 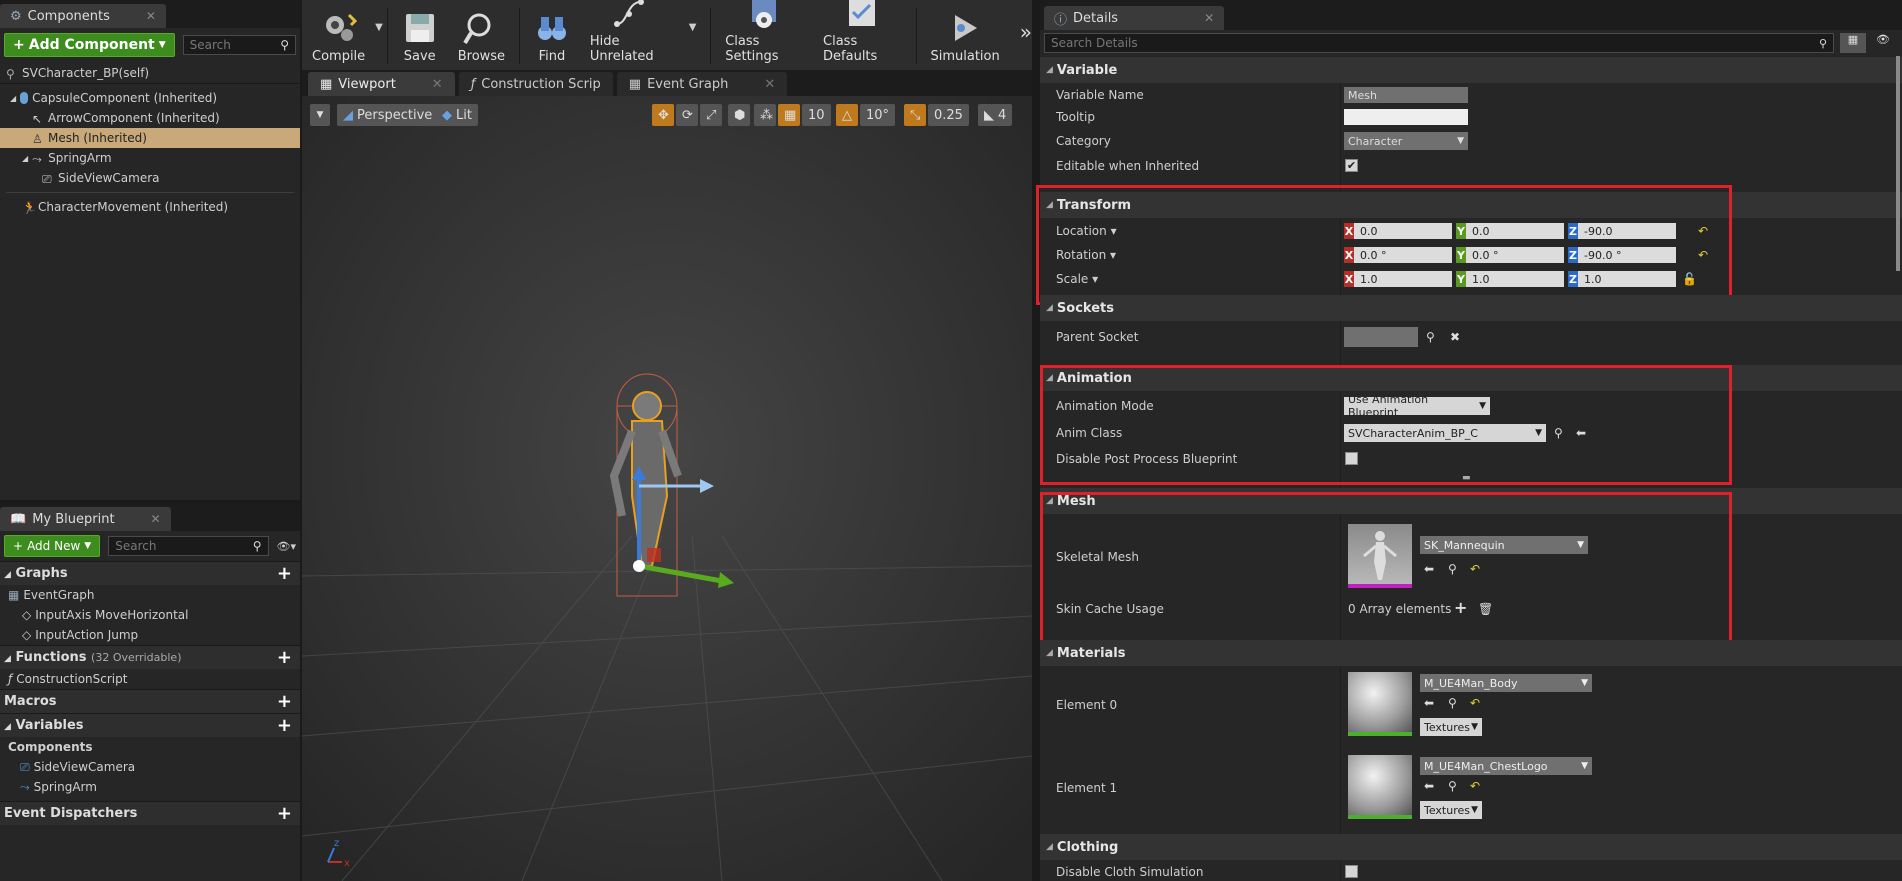 I want to click on trash-icon: 🗑, so click(x=1485, y=609).